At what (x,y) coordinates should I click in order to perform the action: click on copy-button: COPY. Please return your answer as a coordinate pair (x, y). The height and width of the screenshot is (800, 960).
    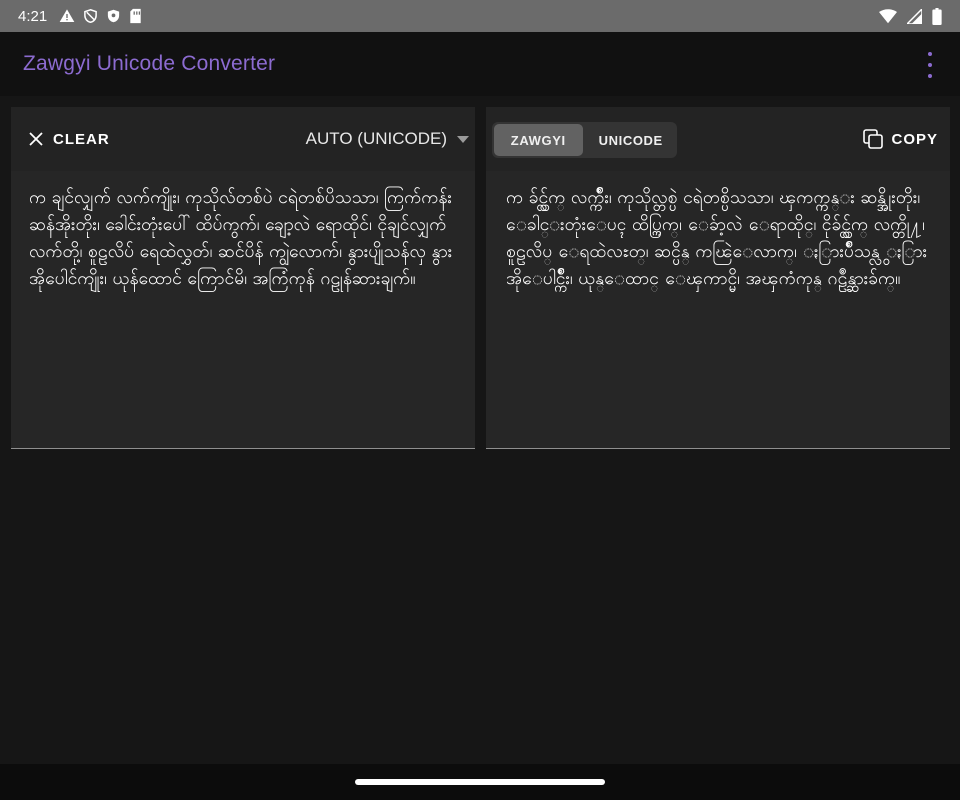
    Looking at the image, I should click on (900, 139).